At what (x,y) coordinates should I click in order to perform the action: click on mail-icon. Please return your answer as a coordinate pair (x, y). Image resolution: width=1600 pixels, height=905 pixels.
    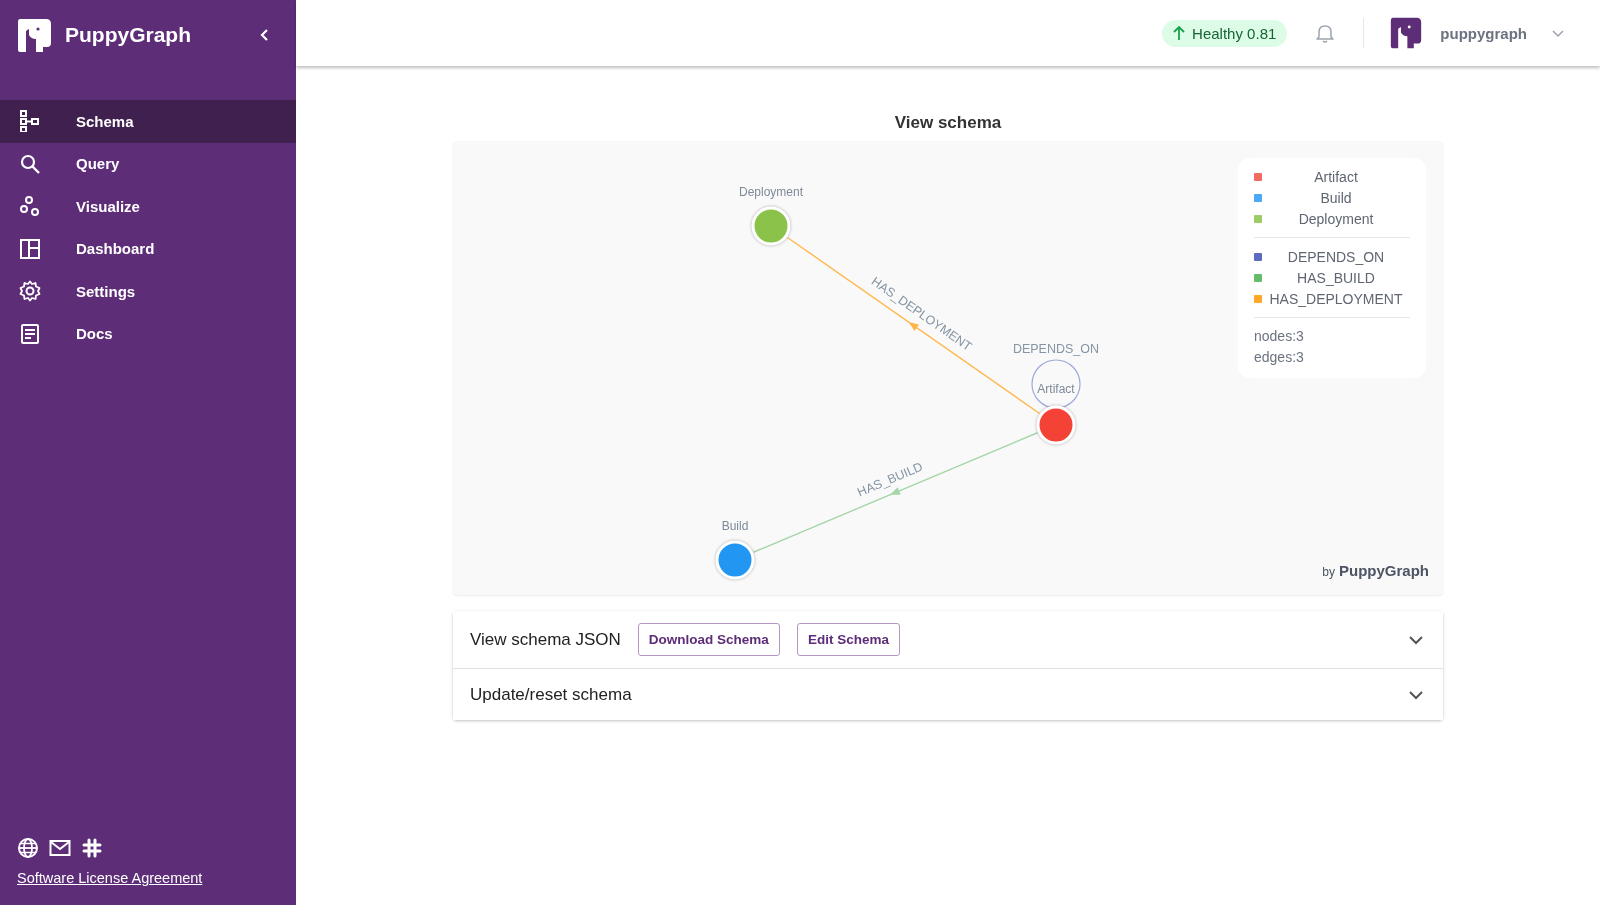
    Looking at the image, I should click on (60, 848).